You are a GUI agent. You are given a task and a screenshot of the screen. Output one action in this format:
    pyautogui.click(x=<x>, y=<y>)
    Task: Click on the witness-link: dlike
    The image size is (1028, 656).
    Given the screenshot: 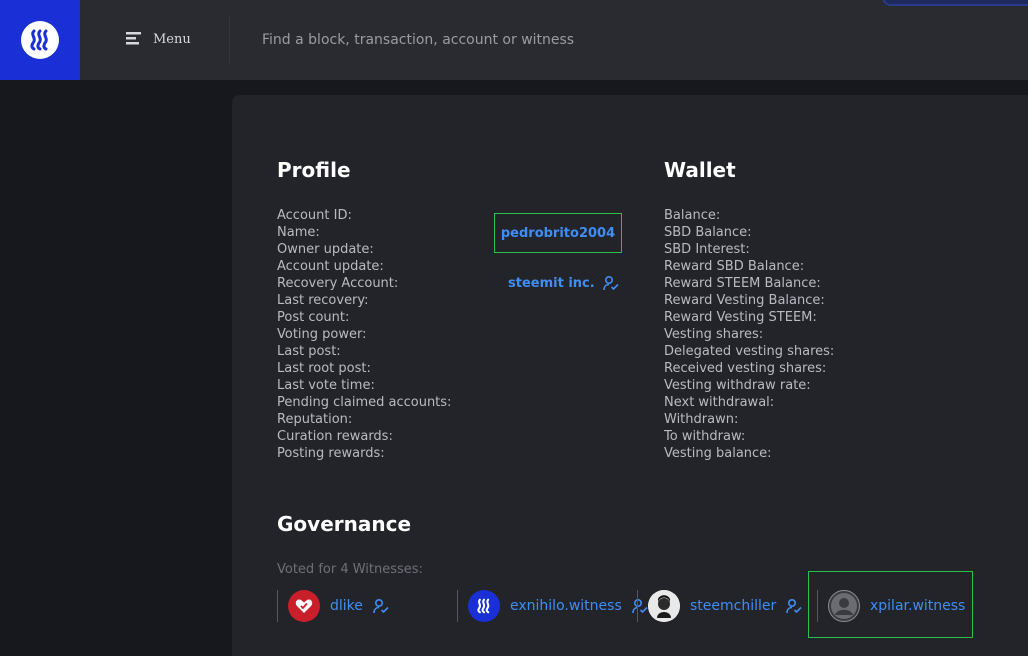 What is the action you would take?
    pyautogui.click(x=346, y=606)
    